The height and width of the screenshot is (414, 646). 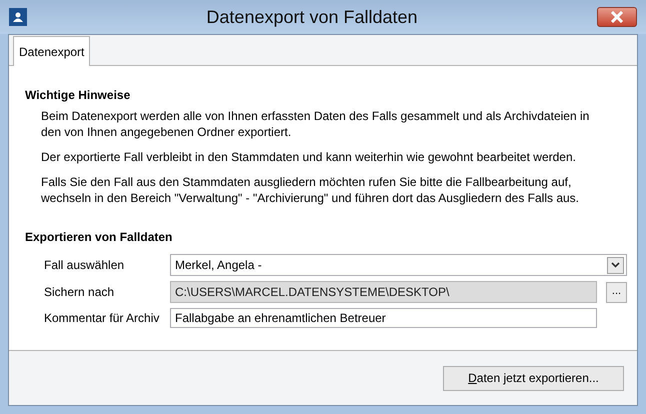 What do you see at coordinates (615, 265) in the screenshot?
I see `chevron-down-icon` at bounding box center [615, 265].